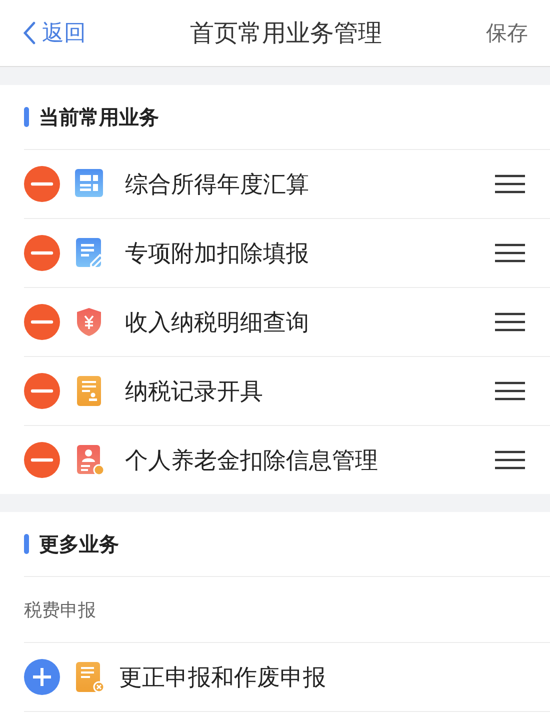 Image resolution: width=550 pixels, height=723 pixels. What do you see at coordinates (54, 33) in the screenshot?
I see `back-button: 返回` at bounding box center [54, 33].